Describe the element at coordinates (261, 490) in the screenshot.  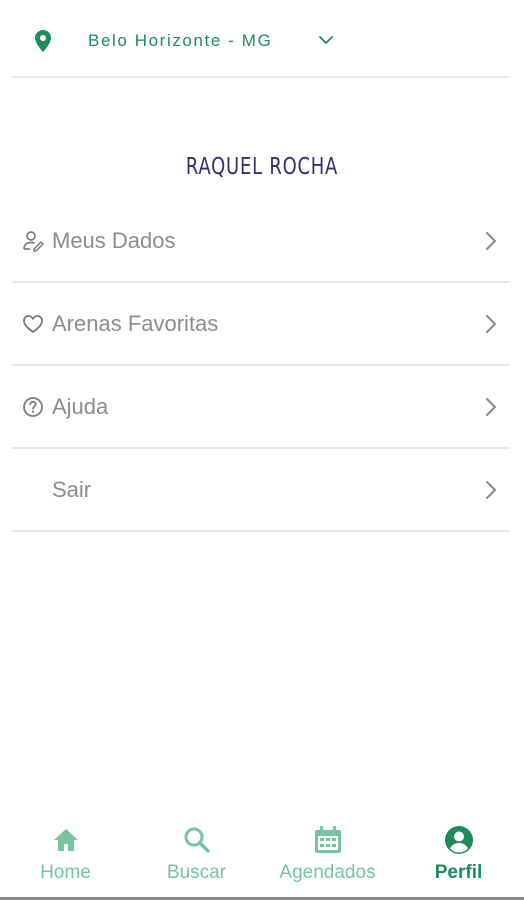
I see `menu-item-sair: Sair` at that location.